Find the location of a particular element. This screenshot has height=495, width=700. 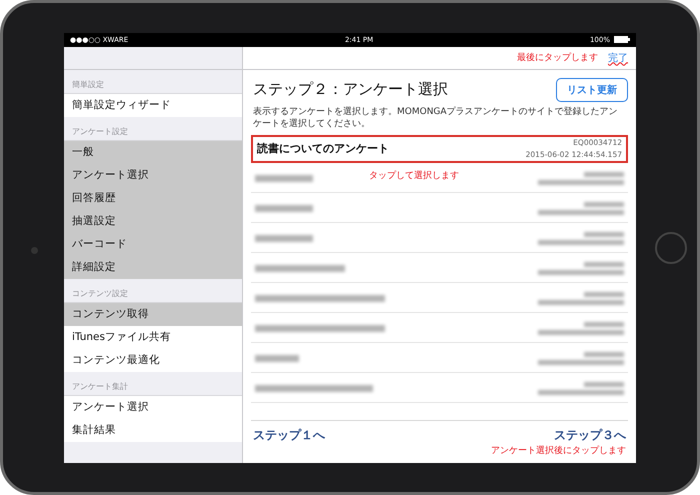

refresh-button: リスト更新 is located at coordinates (592, 90).